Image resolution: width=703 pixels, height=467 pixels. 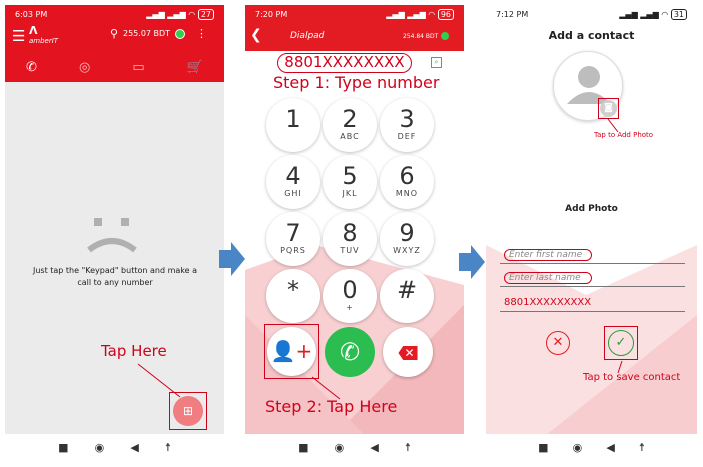 I want to click on backspace-icon: ✕, so click(x=408, y=353).